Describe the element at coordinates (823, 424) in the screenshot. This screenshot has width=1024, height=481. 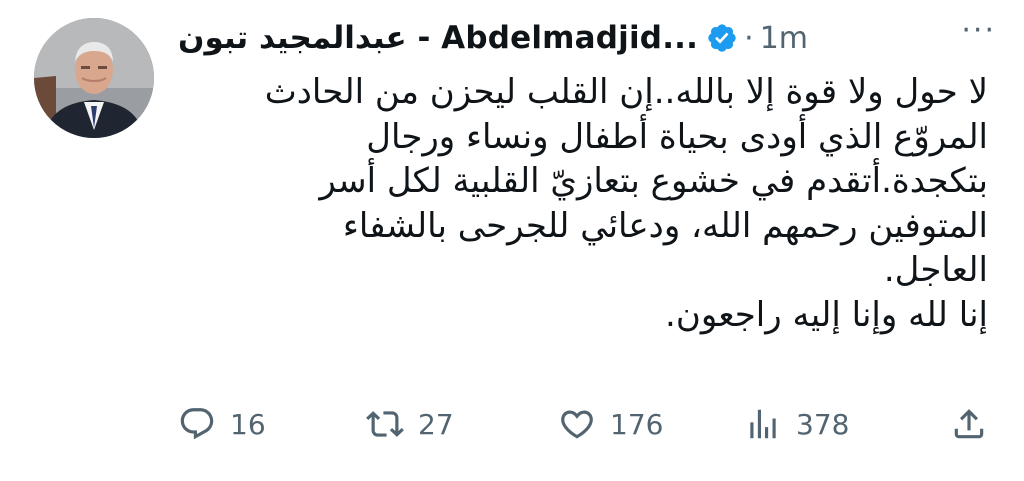
I see `views-count: 378` at that location.